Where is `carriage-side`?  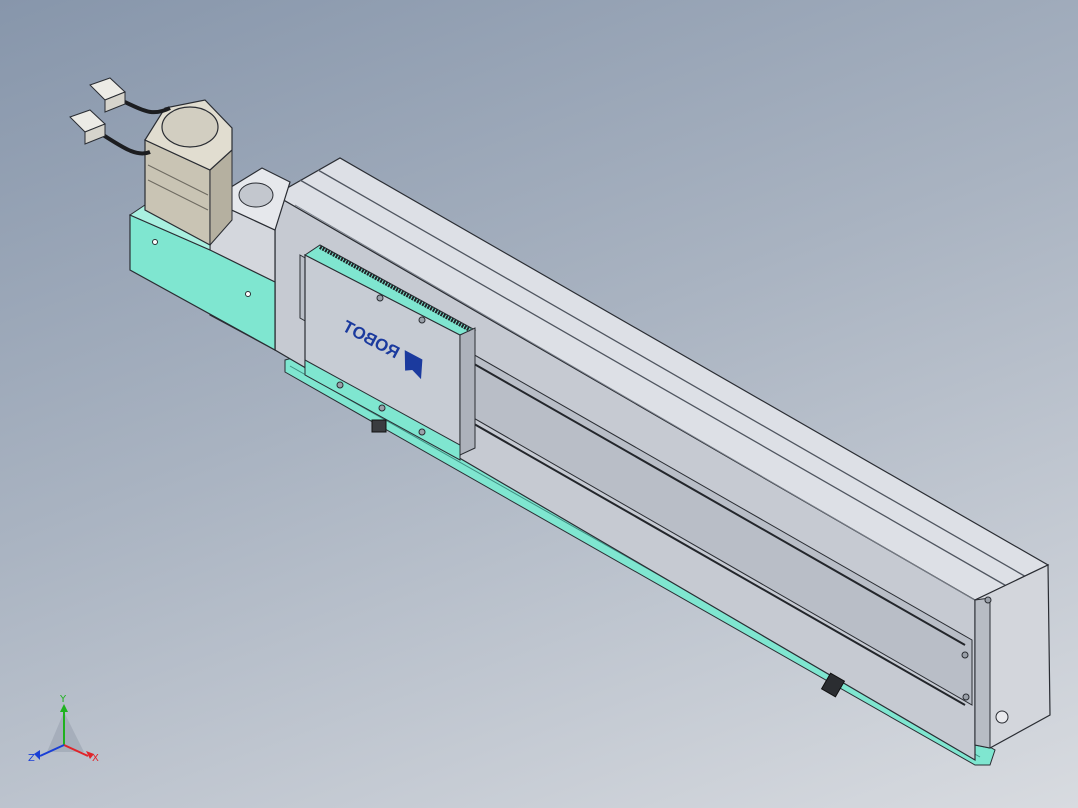 carriage-side is located at coordinates (467, 391).